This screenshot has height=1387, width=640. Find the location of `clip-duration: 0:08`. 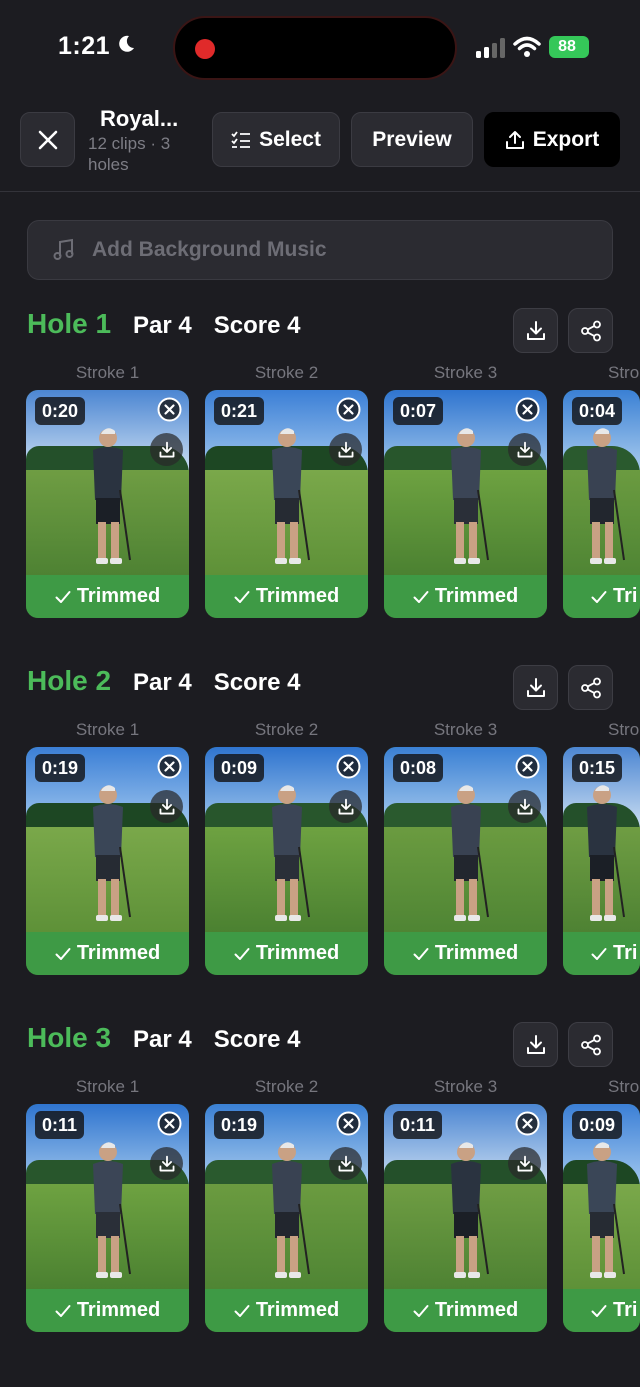

clip-duration: 0:08 is located at coordinates (418, 768).